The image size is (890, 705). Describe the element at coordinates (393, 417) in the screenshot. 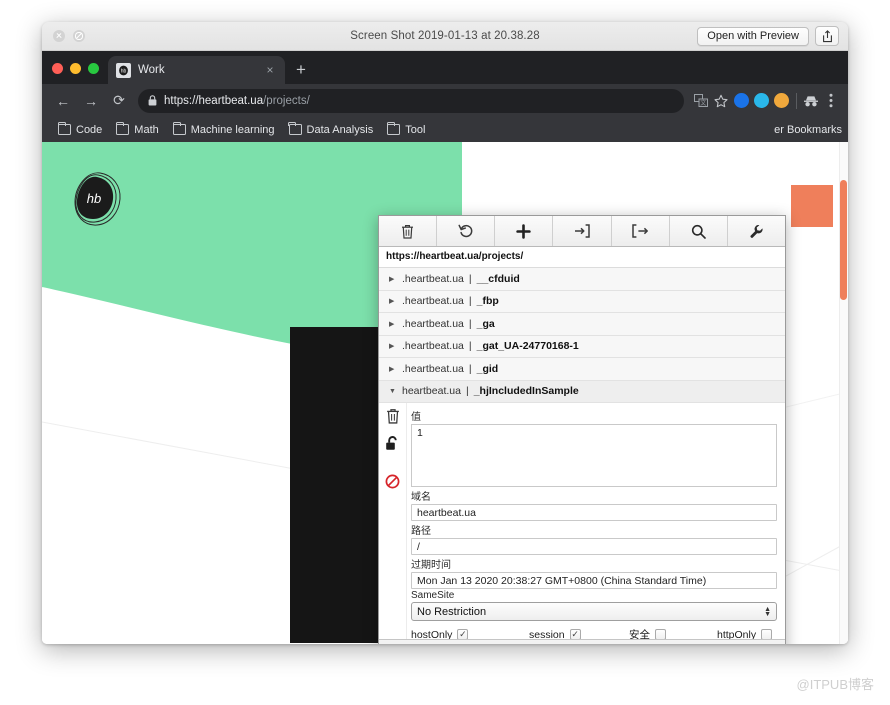

I see `delete-cookie-icon` at that location.